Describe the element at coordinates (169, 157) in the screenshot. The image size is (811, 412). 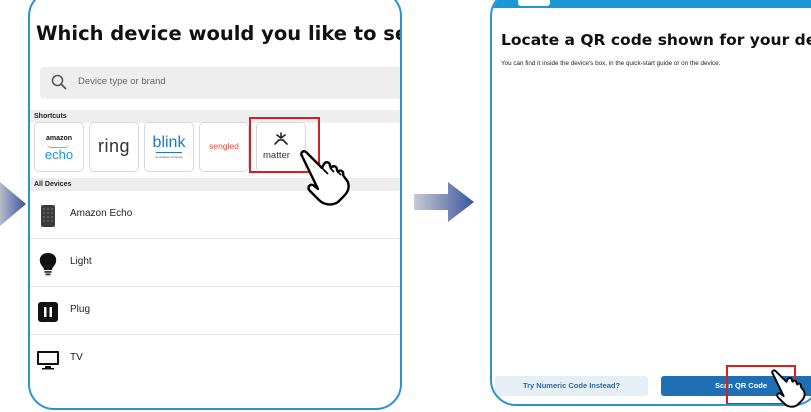
I see `blink-tagline: an amazon company` at that location.